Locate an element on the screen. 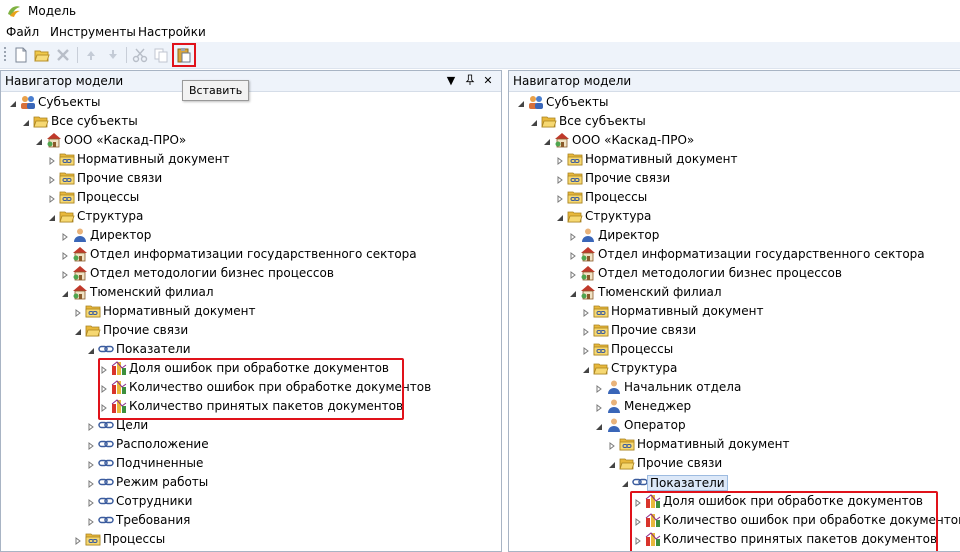  panel-close-button: ✕ is located at coordinates (488, 81).